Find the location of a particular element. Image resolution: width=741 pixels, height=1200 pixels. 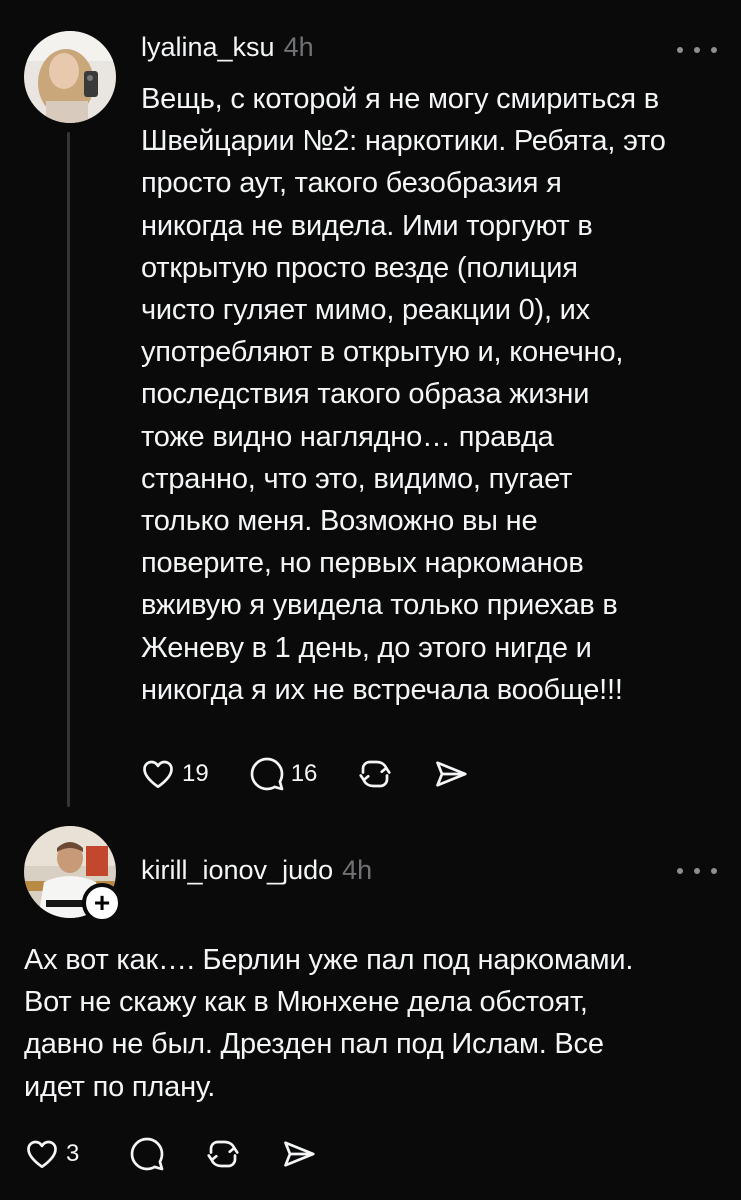

comment-button is located at coordinates (147, 1154).